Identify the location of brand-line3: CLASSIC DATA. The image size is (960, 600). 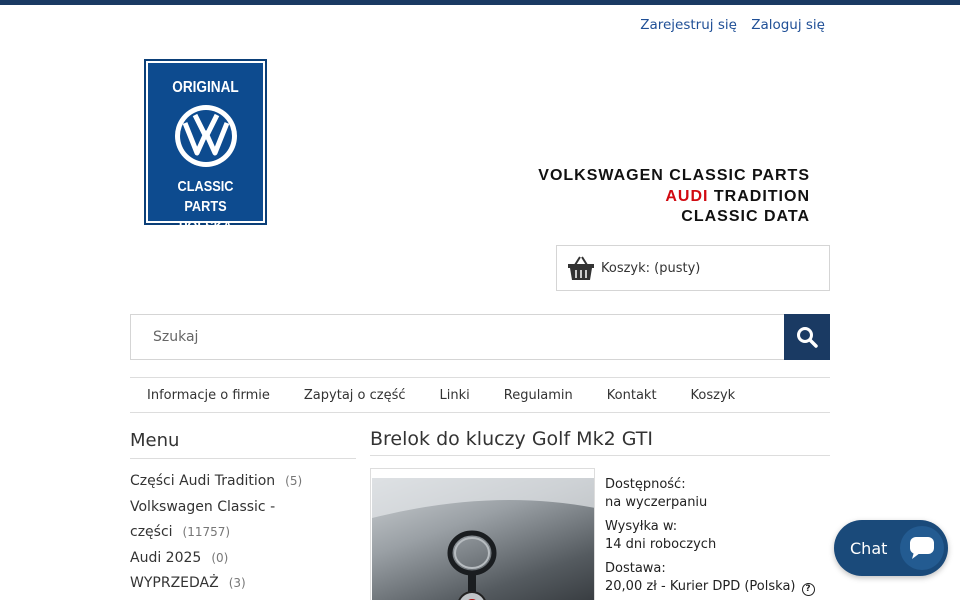
(745, 216).